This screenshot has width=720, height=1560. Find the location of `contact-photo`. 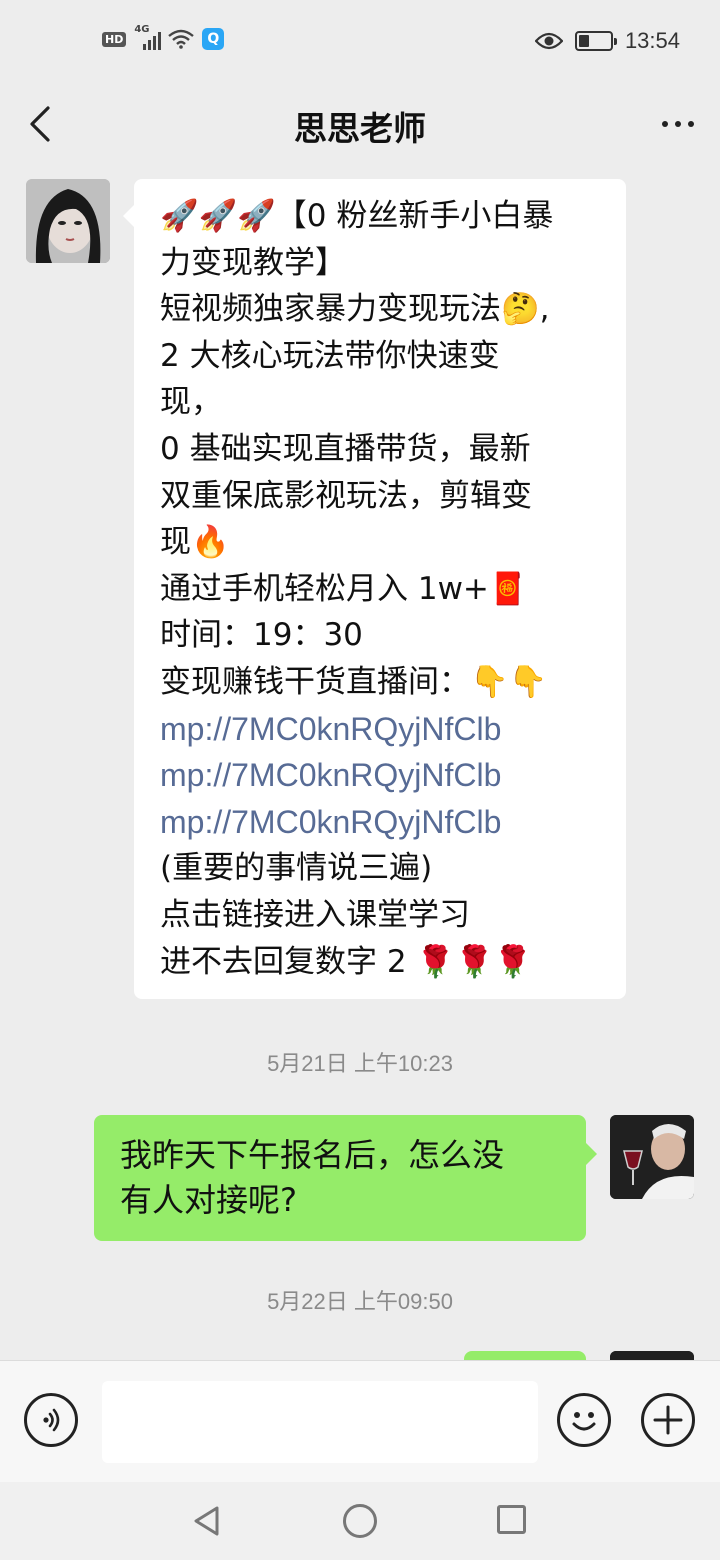

contact-photo is located at coordinates (68, 221).